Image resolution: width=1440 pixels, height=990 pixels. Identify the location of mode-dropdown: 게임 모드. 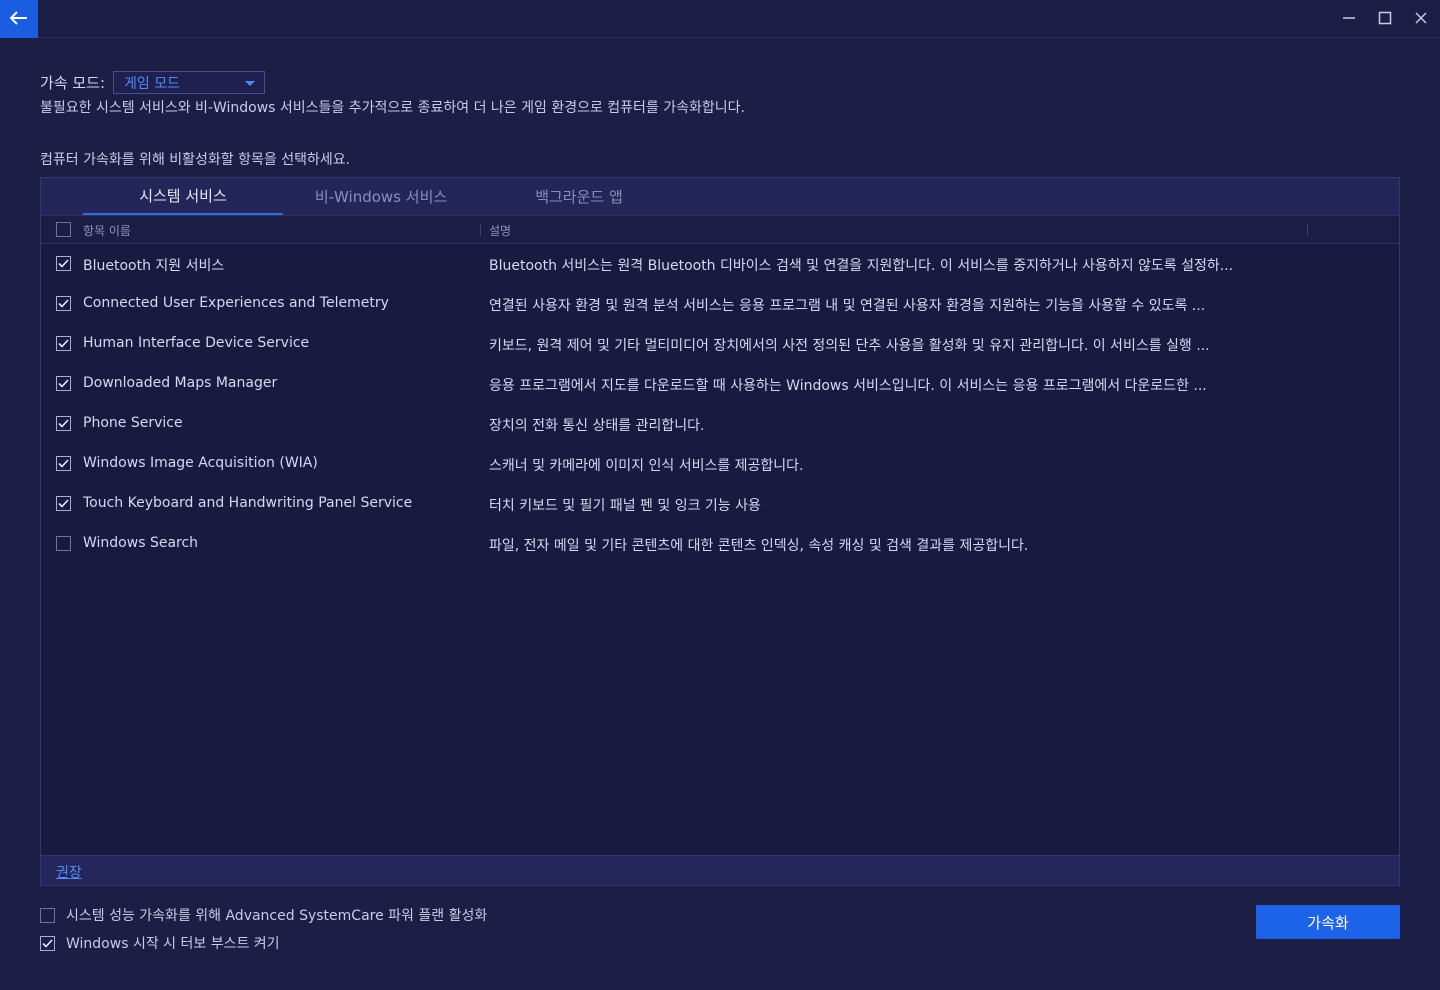
(189, 82).